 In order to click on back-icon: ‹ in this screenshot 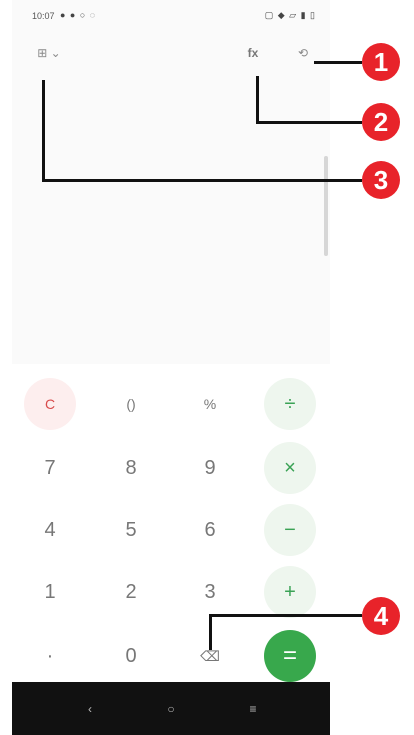, I will do `click(90, 709)`.